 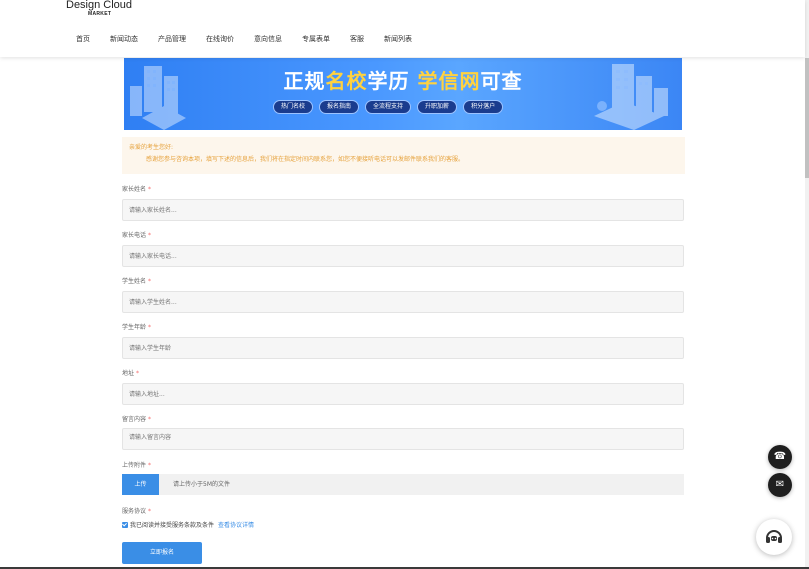 I want to click on nav-item-news-list: 新闻列表, so click(x=398, y=39).